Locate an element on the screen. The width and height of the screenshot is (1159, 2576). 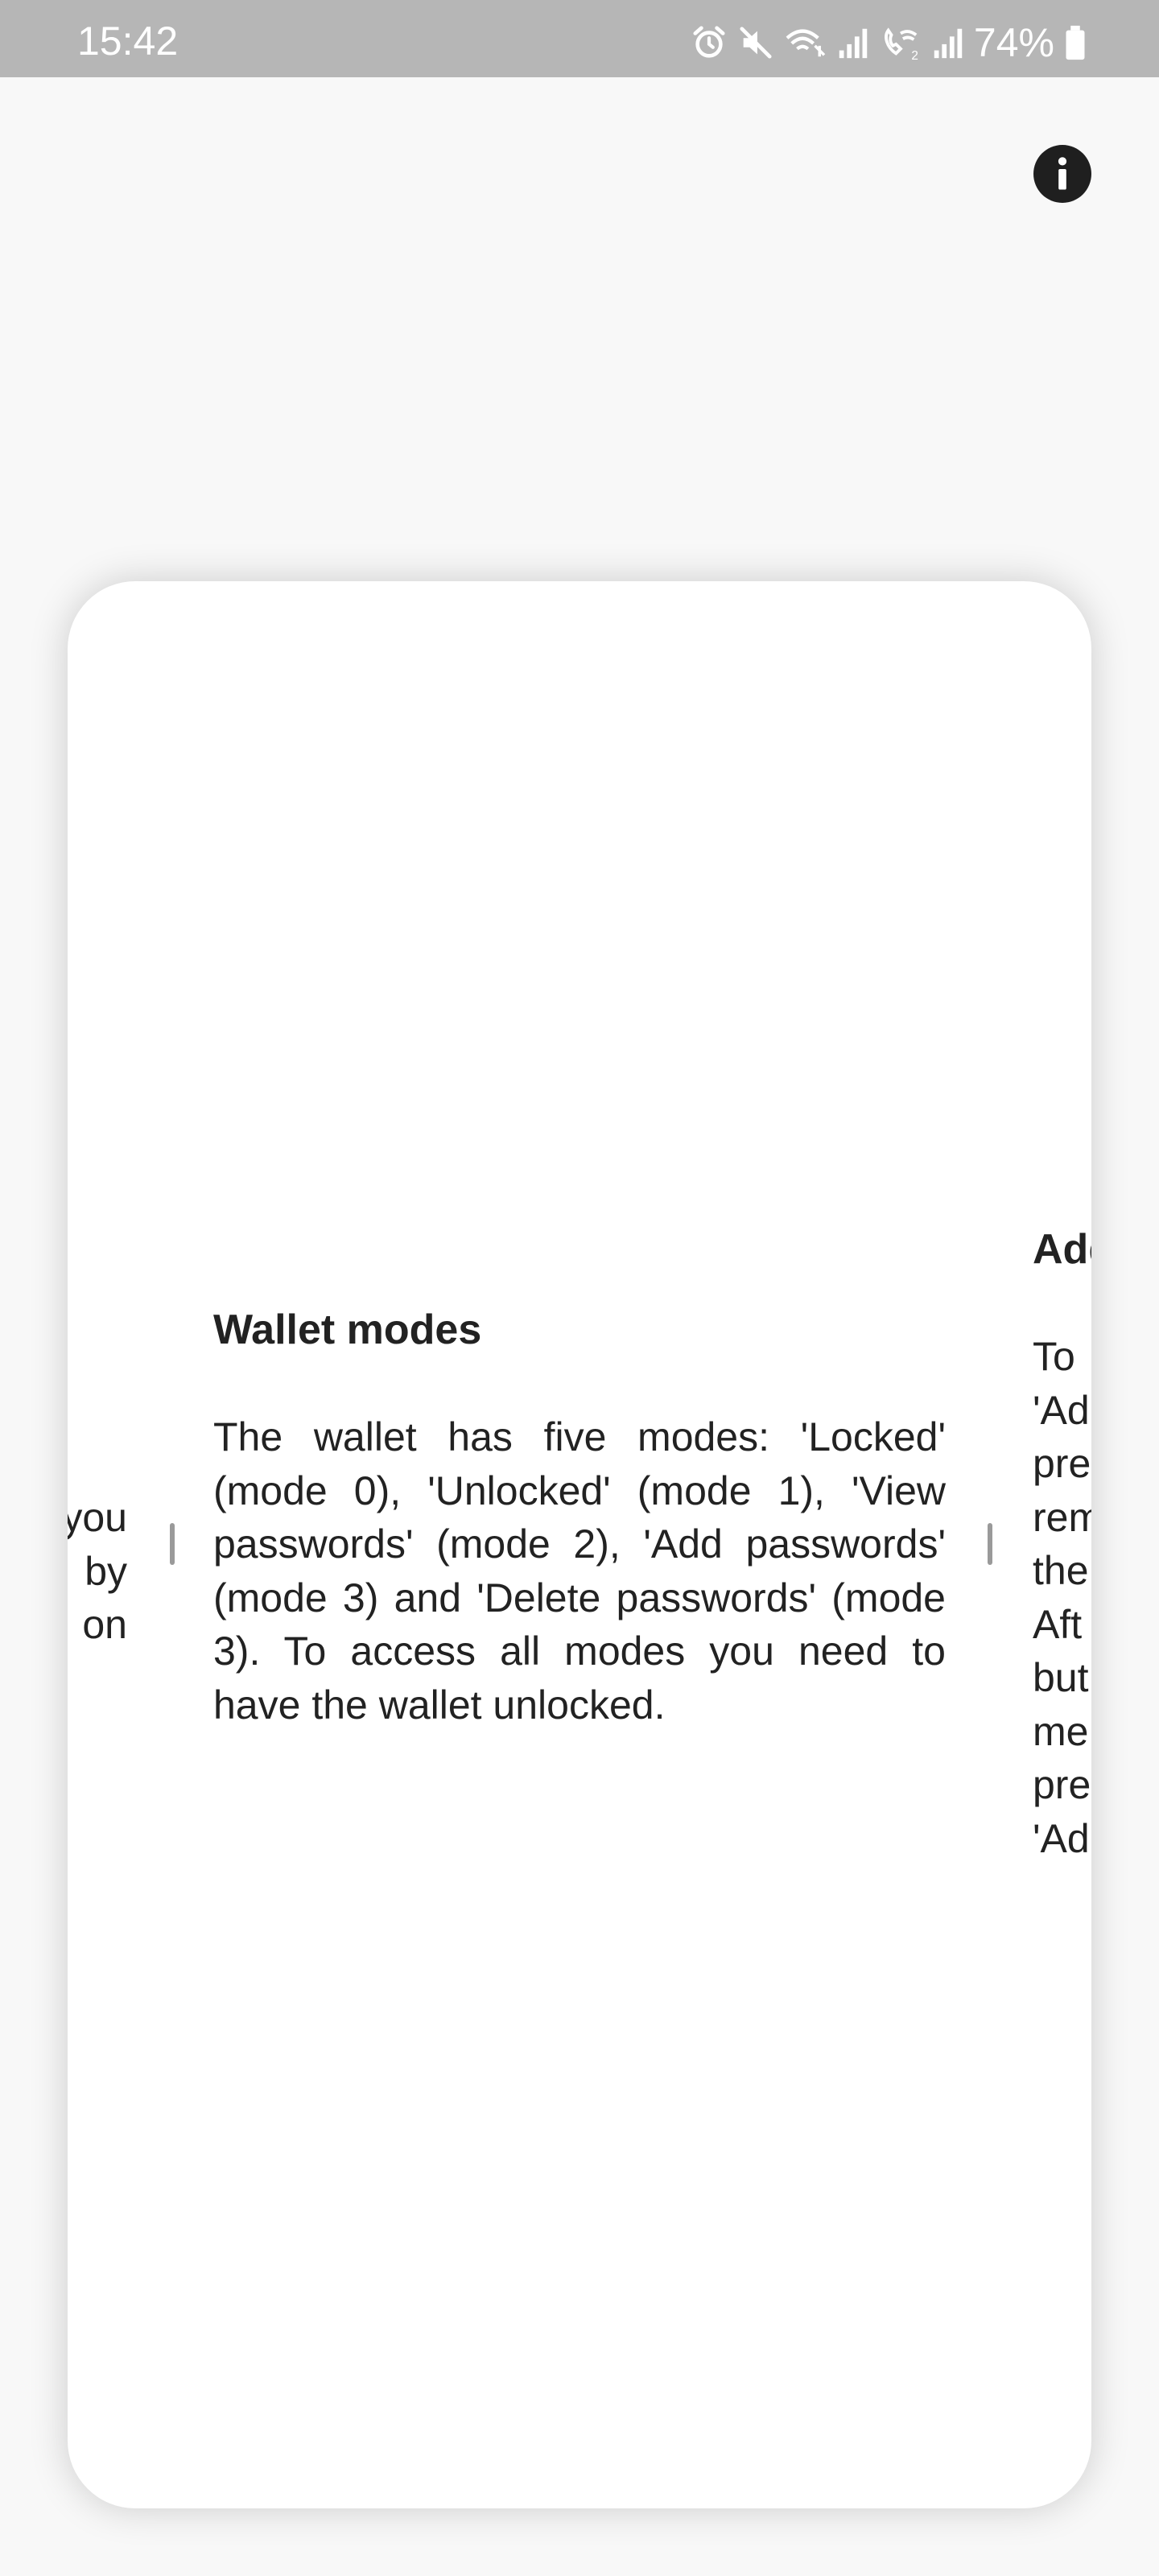
next-page-title: Add is located at coordinates (1062, 1249).